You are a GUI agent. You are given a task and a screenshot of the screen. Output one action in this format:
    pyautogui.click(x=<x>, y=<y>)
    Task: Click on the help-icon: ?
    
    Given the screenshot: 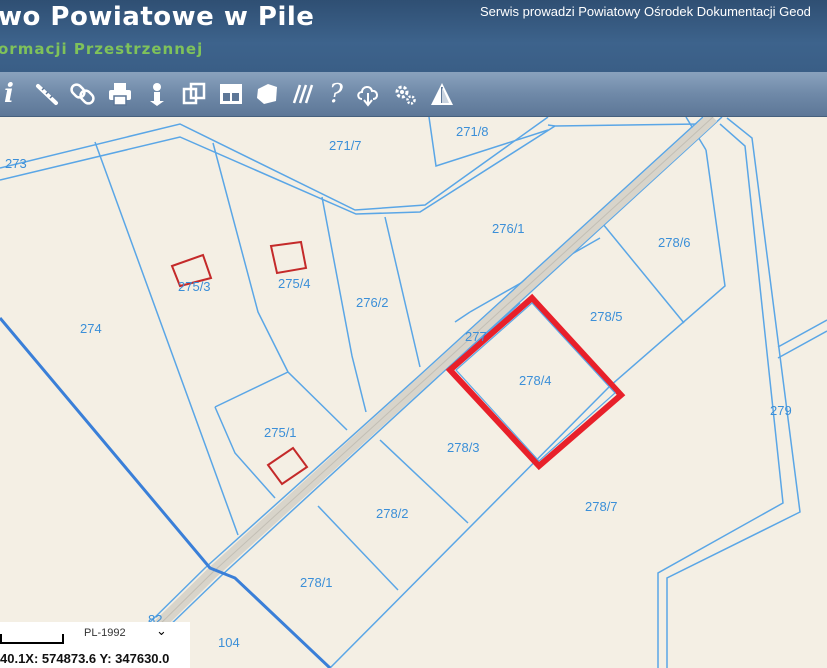 What is the action you would take?
    pyautogui.click(x=336, y=94)
    